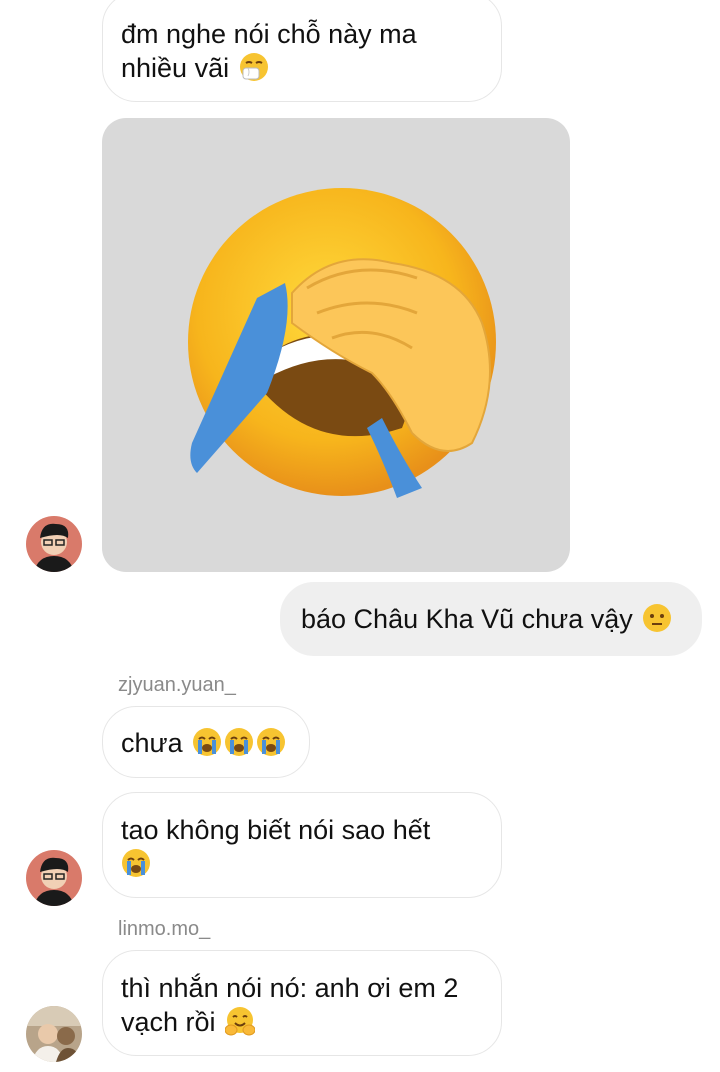 This screenshot has height=1072, width=720. I want to click on message-bubble-incoming: thì nhắn nói nó: anh ơi em 2 vạch rồi, so click(302, 1003).